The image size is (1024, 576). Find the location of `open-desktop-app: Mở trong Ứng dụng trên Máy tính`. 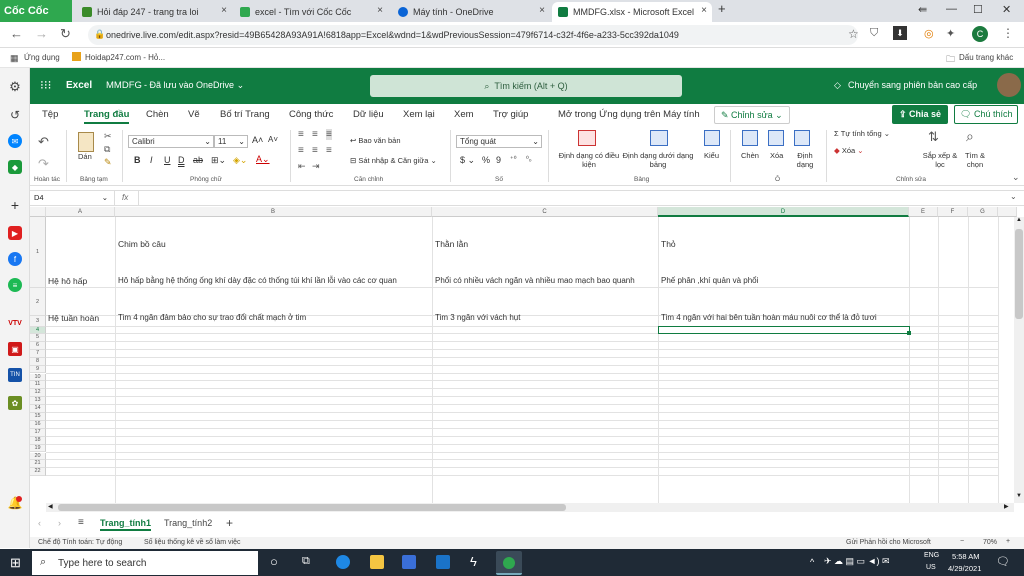

open-desktop-app: Mở trong Ứng dụng trên Máy tính is located at coordinates (629, 114).